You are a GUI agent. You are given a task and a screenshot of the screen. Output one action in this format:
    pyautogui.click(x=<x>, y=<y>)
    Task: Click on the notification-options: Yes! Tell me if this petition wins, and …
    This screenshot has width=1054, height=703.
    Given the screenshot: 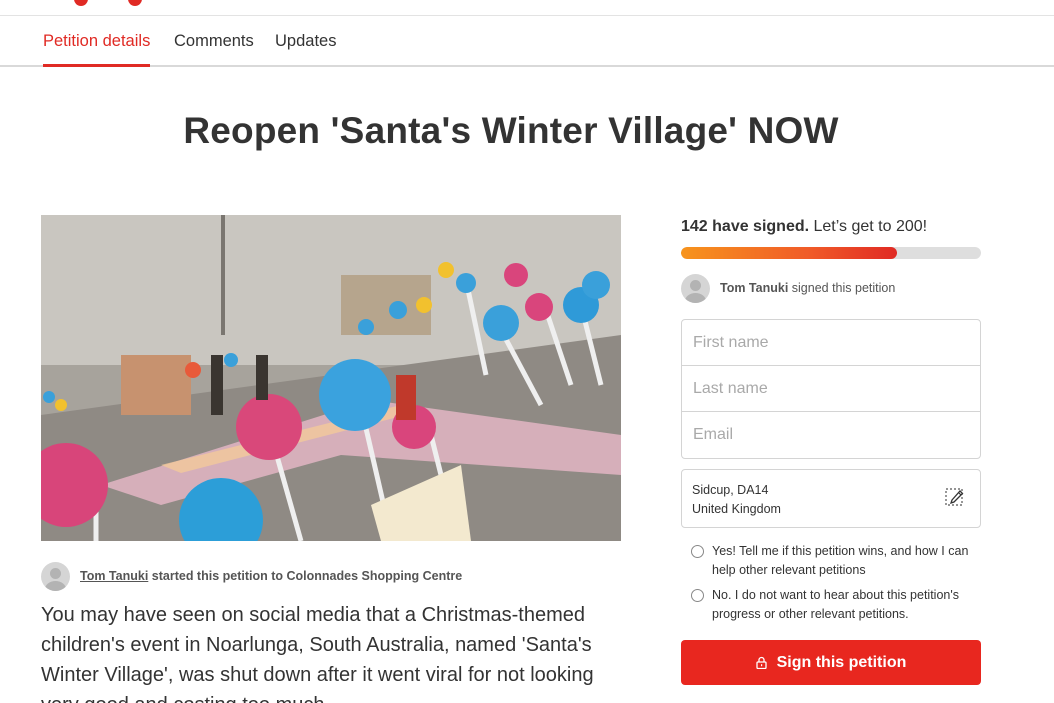 What is the action you would take?
    pyautogui.click(x=831, y=583)
    